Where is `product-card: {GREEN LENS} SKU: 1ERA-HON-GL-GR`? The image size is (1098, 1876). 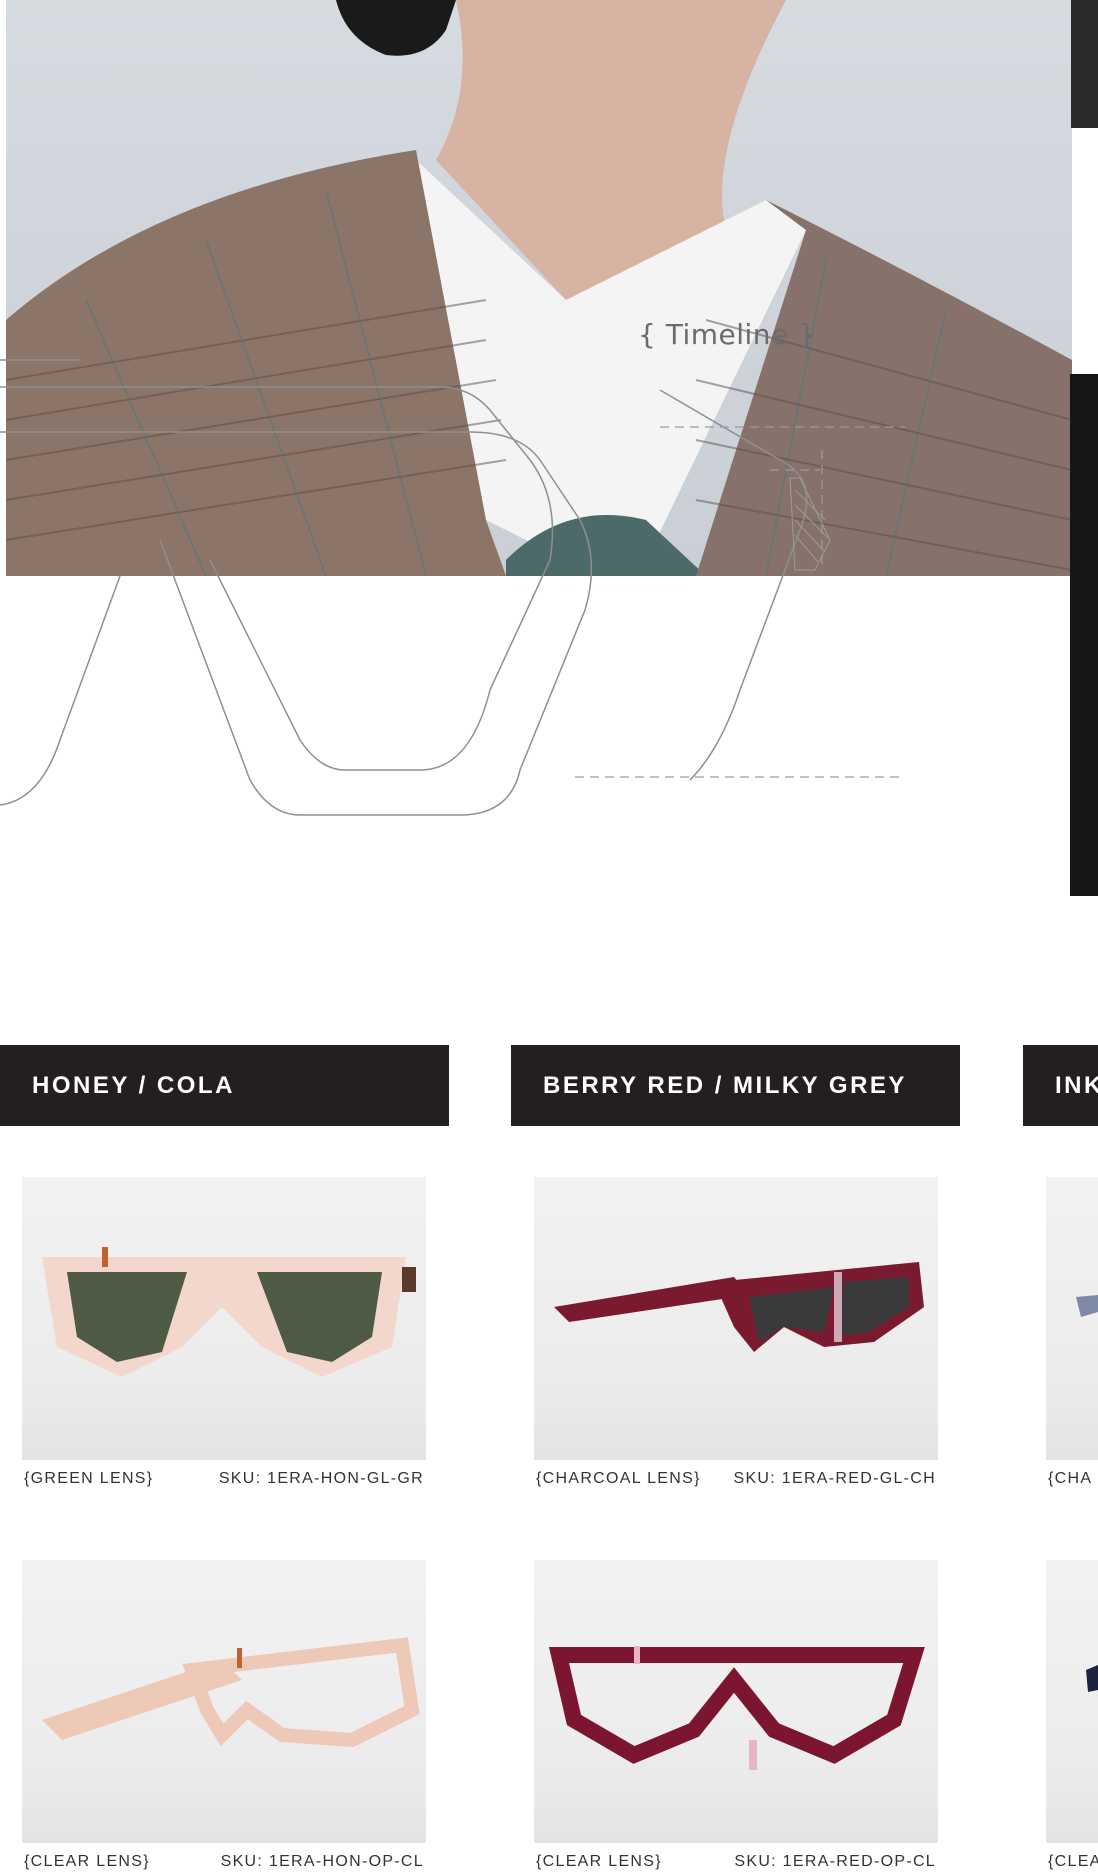
product-card: {GREEN LENS} SKU: 1ERA-HON-GL-GR is located at coordinates (224, 1332).